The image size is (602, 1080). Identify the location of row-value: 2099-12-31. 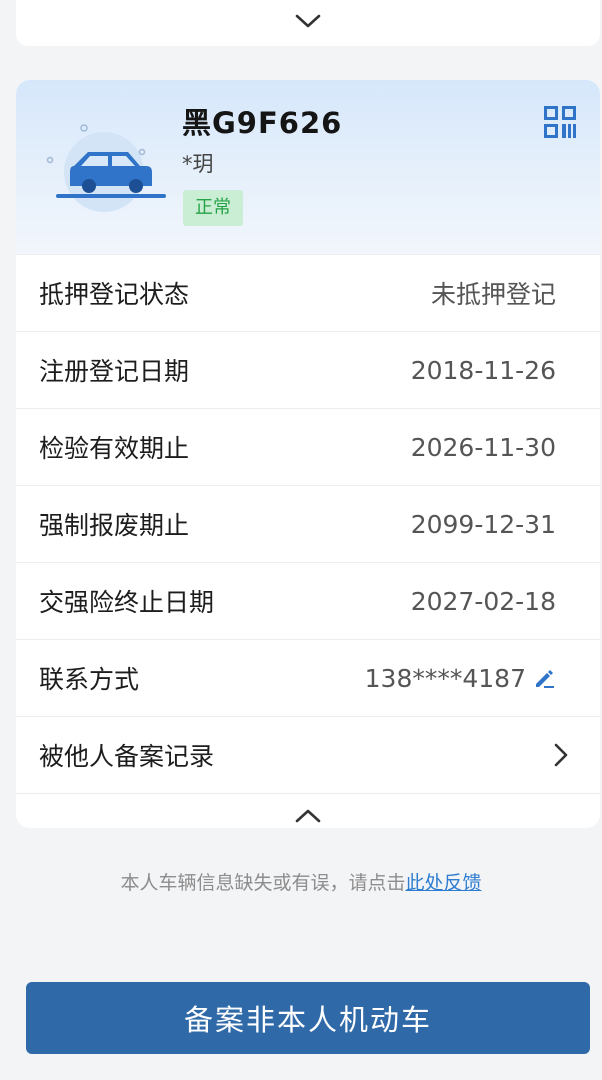
(483, 524).